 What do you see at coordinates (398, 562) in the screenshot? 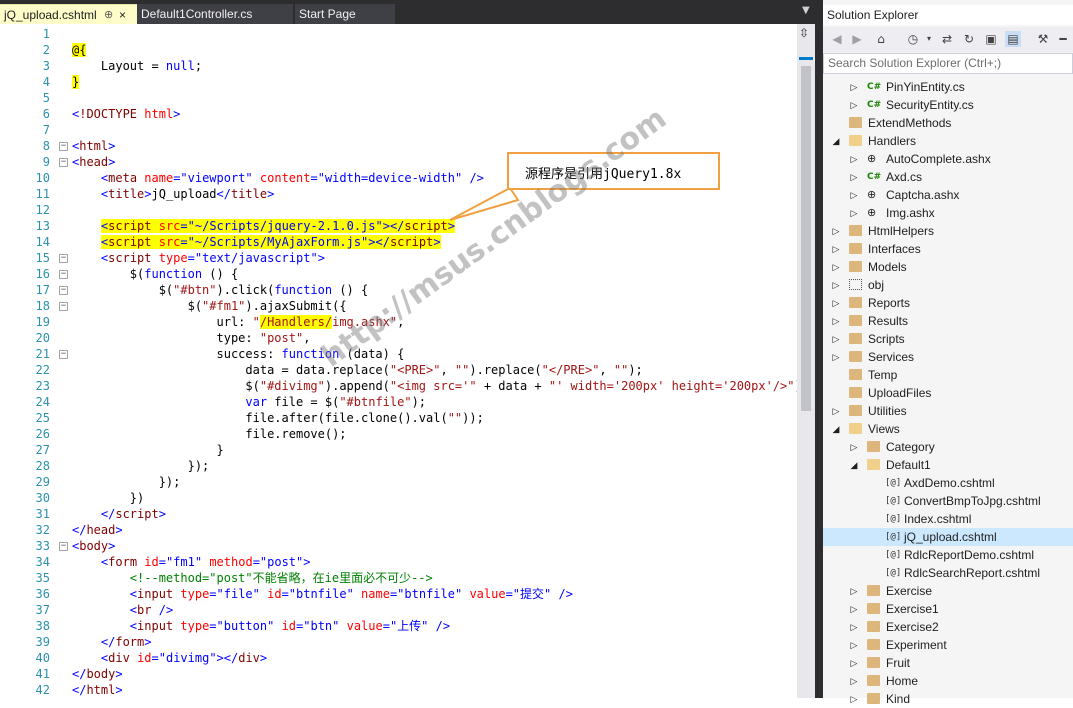
I see `code-line: 34 <form id="fm1" method="post">` at bounding box center [398, 562].